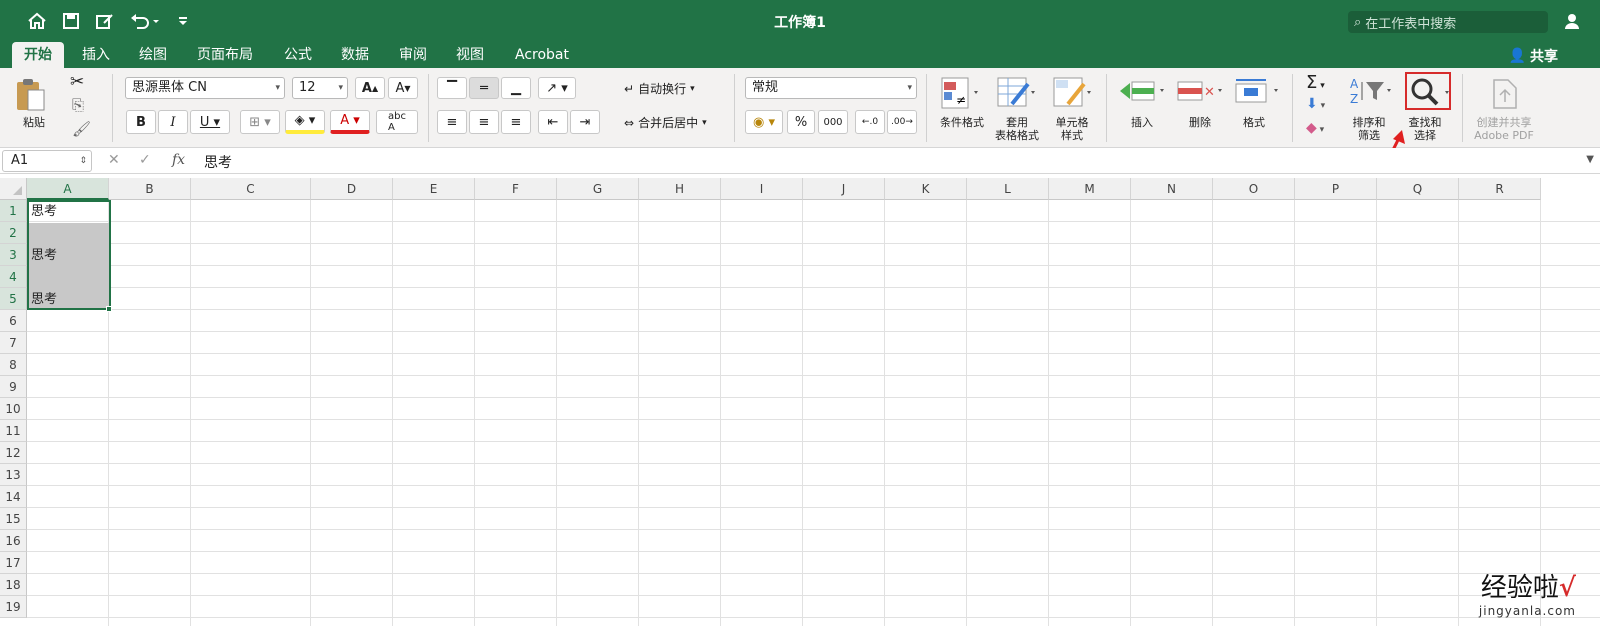 Image resolution: width=1600 pixels, height=626 pixels. What do you see at coordinates (516, 88) in the screenshot?
I see `align-bottom-icon: ▁` at bounding box center [516, 88].